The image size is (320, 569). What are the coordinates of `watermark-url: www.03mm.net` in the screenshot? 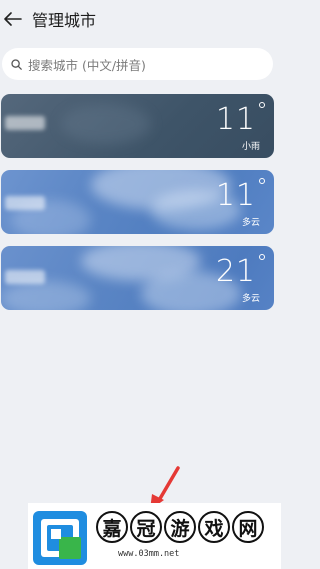 It's located at (149, 554).